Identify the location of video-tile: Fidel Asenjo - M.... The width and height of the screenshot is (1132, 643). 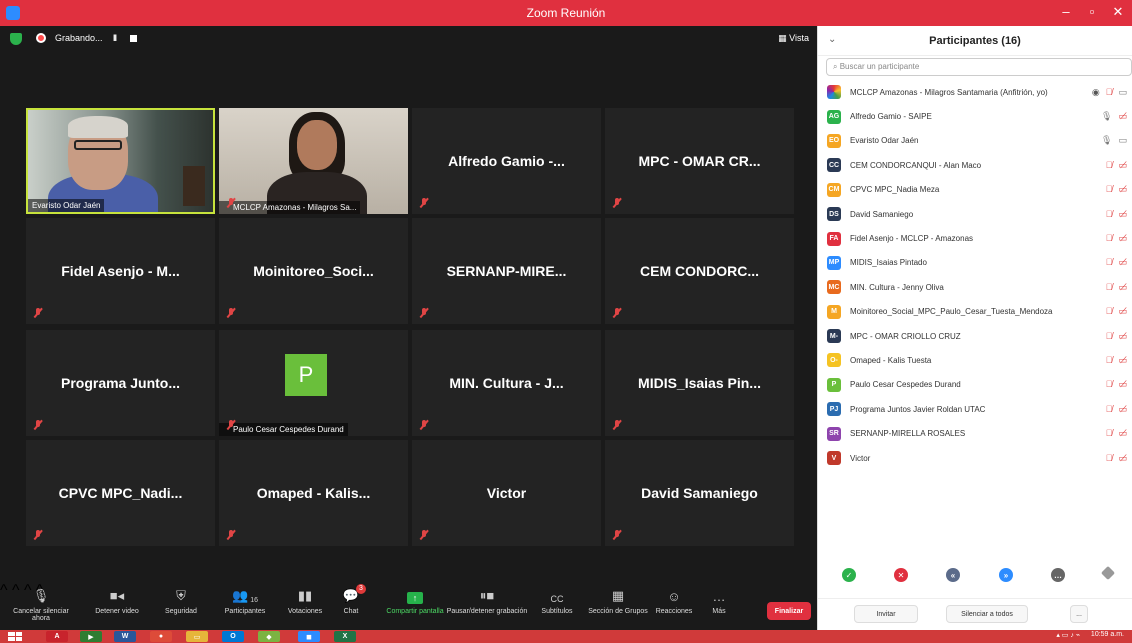
(120, 271).